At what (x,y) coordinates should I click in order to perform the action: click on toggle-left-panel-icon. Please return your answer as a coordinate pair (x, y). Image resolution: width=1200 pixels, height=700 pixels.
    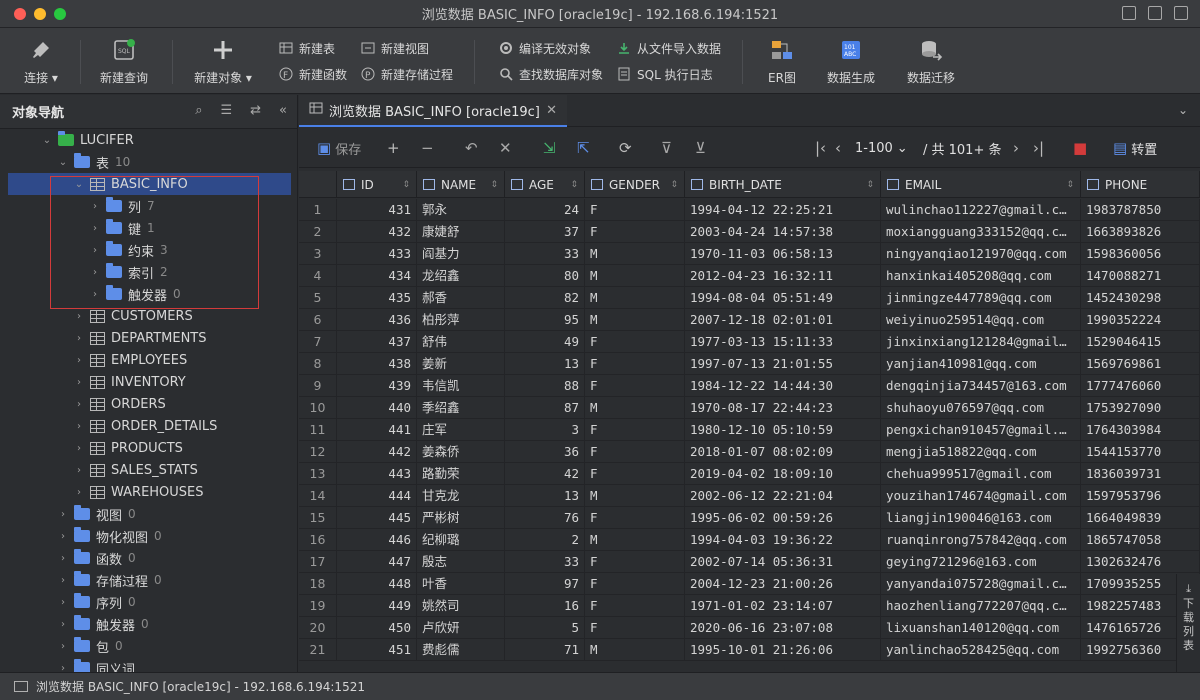
    Looking at the image, I should click on (1129, 13).